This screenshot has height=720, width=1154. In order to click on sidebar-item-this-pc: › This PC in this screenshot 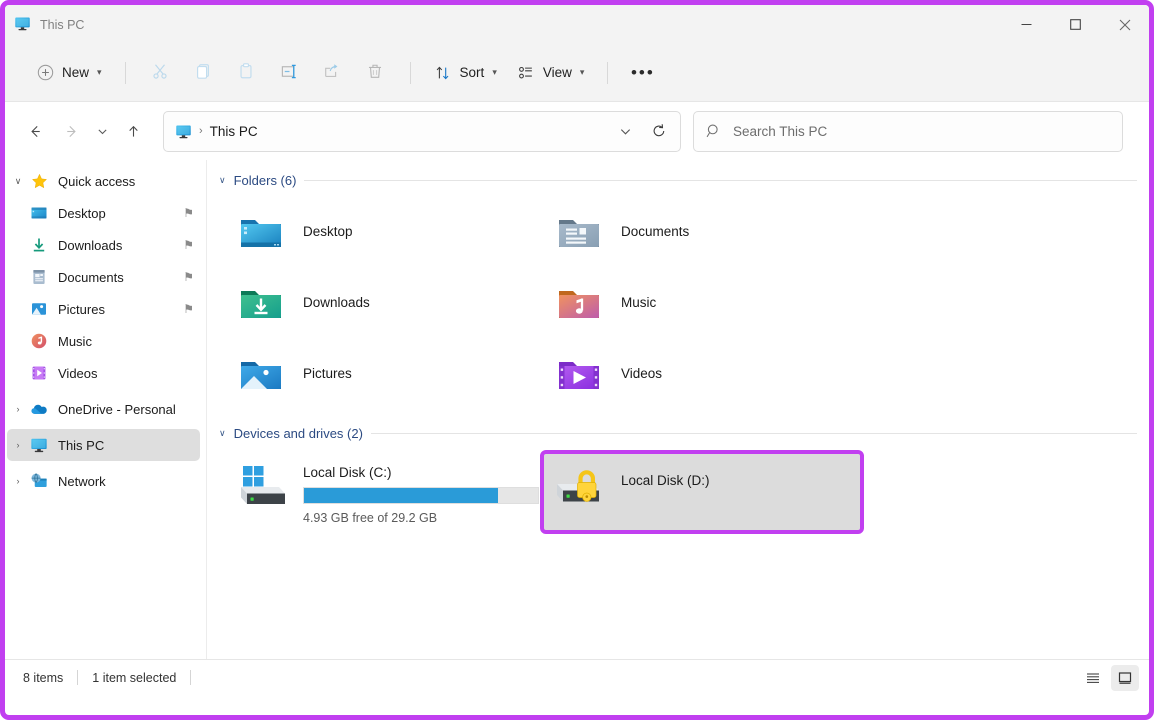, I will do `click(103, 445)`.